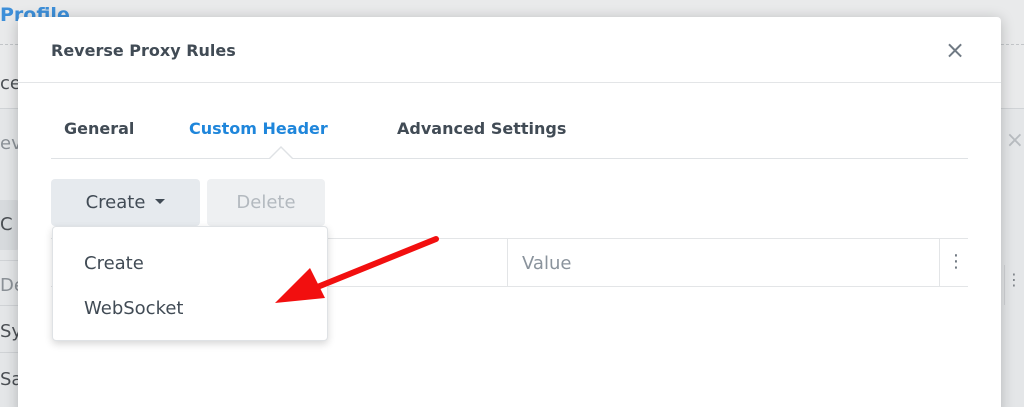  I want to click on bg-column-divider, so click(1004, 285).